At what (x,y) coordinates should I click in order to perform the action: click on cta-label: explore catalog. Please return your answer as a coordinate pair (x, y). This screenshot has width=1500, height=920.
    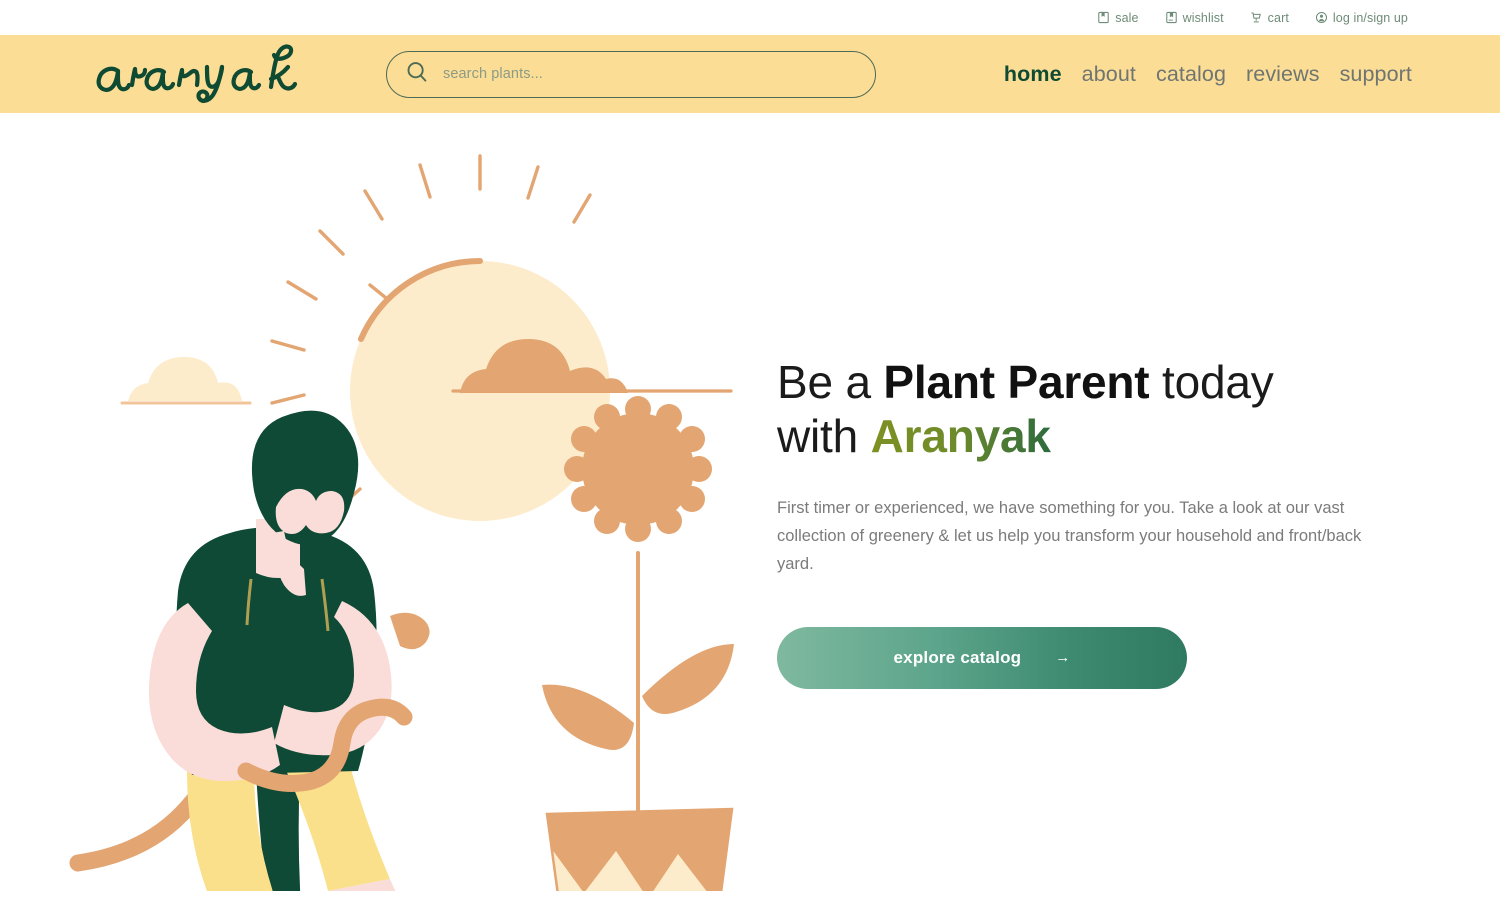
    Looking at the image, I should click on (957, 657).